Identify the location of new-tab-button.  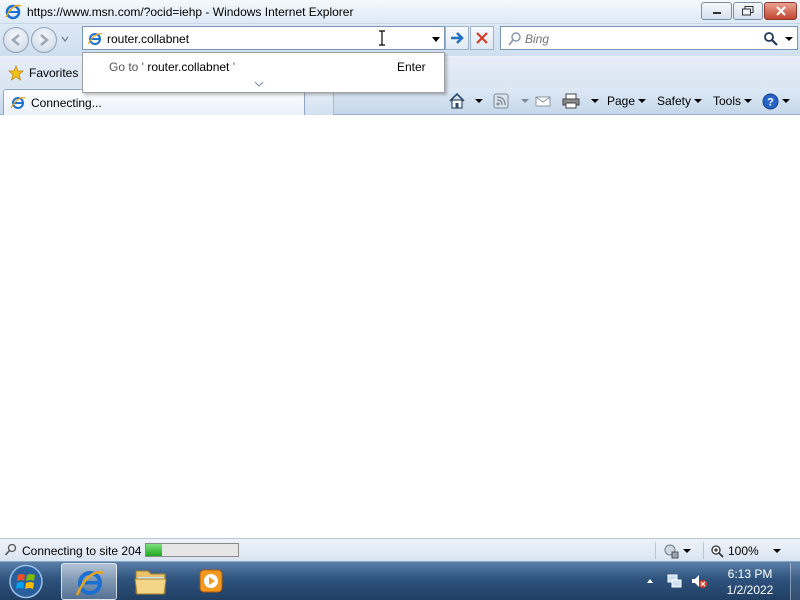
(319, 103).